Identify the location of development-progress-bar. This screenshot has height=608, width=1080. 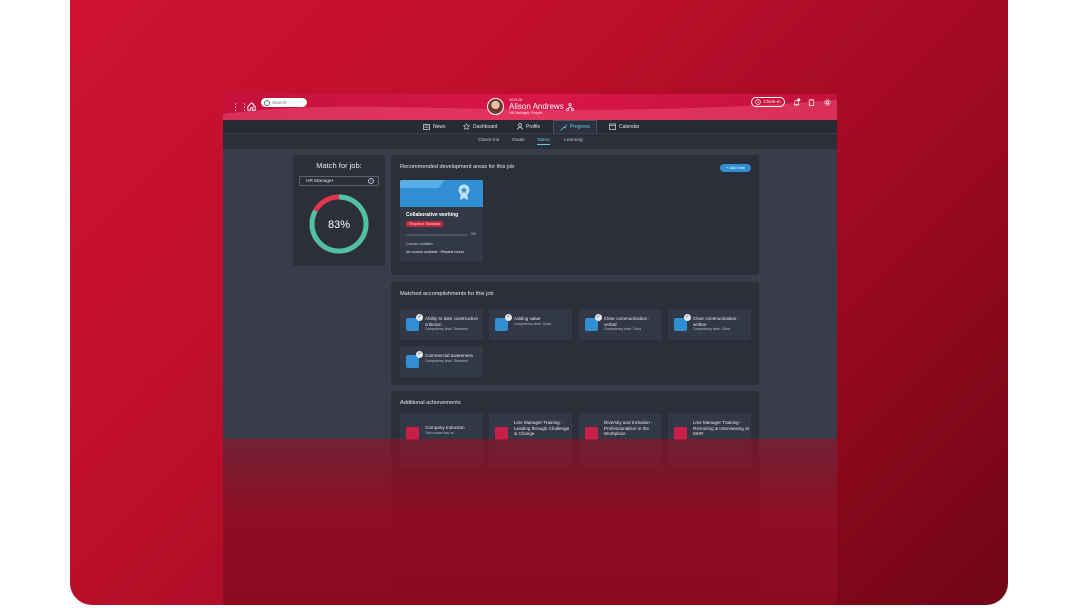
(437, 235).